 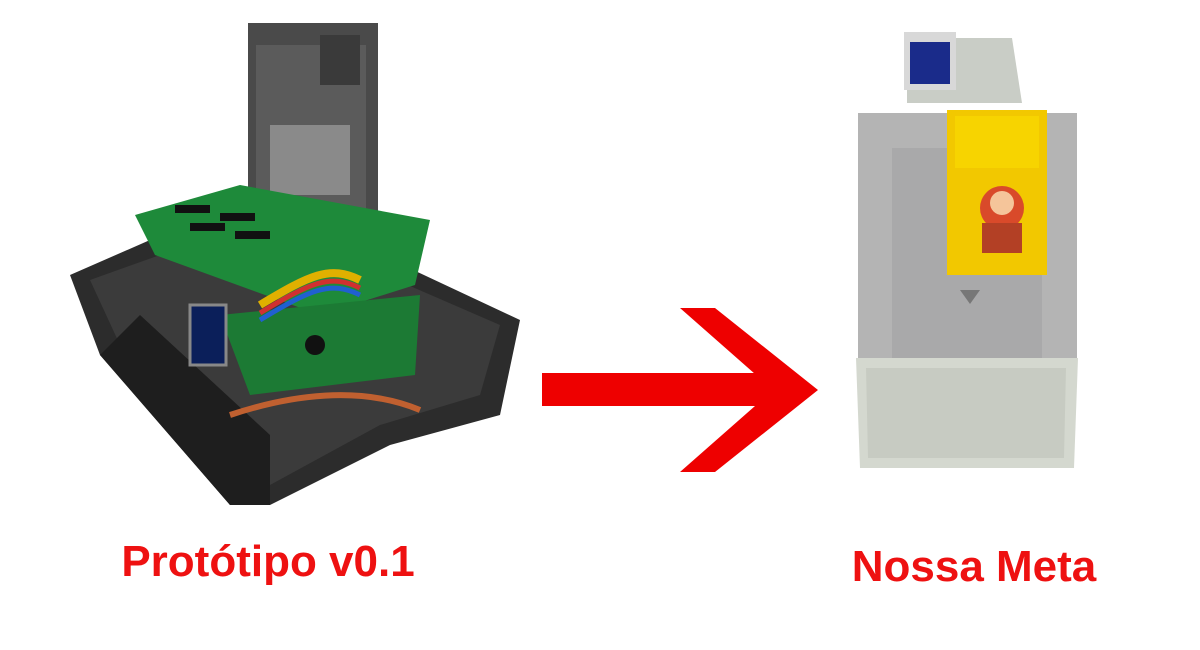 I want to click on goal-caption: Nossa Meta, so click(x=974, y=566).